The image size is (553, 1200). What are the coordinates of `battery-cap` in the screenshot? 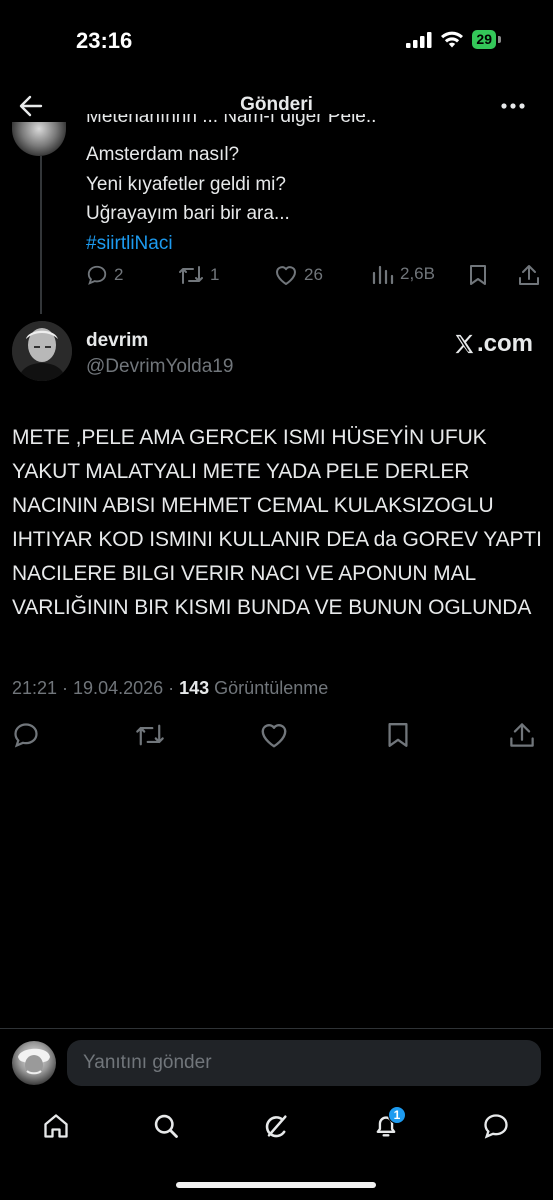 It's located at (499, 39).